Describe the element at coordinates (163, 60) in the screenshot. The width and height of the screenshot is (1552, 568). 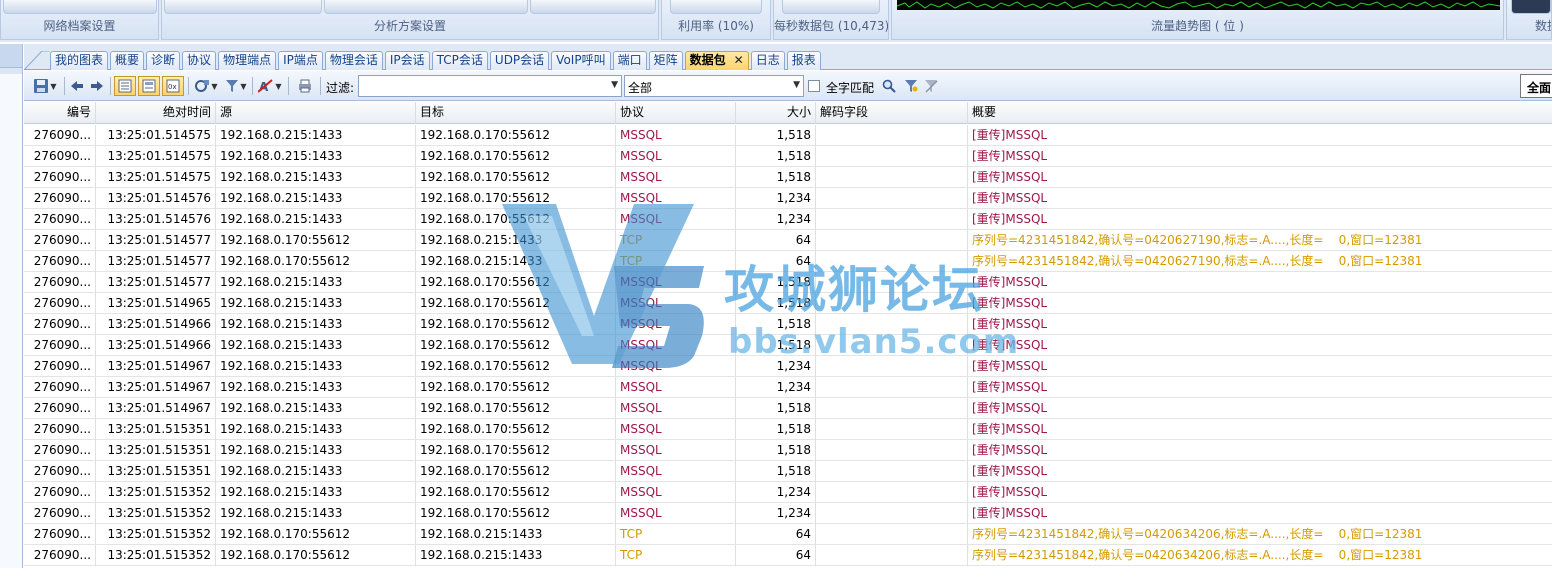
I see `tab-diagnosis: 诊断` at that location.